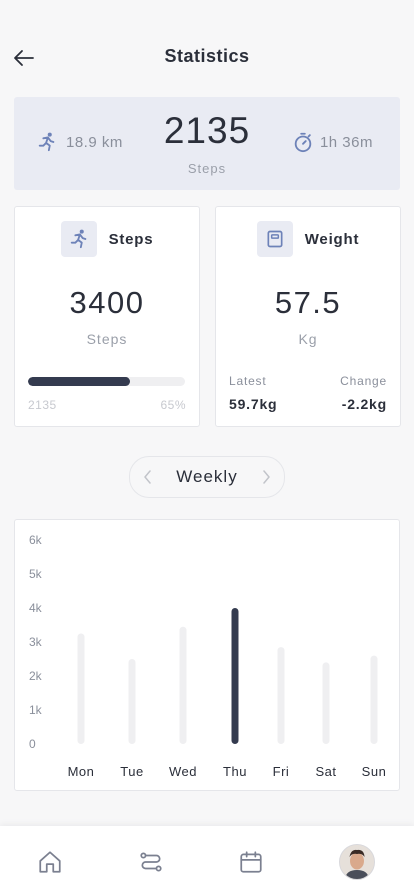 This screenshot has width=414, height=896. I want to click on weight-icon-box, so click(274, 239).